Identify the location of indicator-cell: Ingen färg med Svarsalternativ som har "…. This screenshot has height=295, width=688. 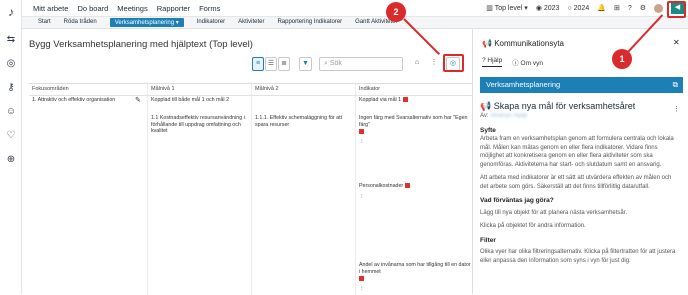
(415, 121).